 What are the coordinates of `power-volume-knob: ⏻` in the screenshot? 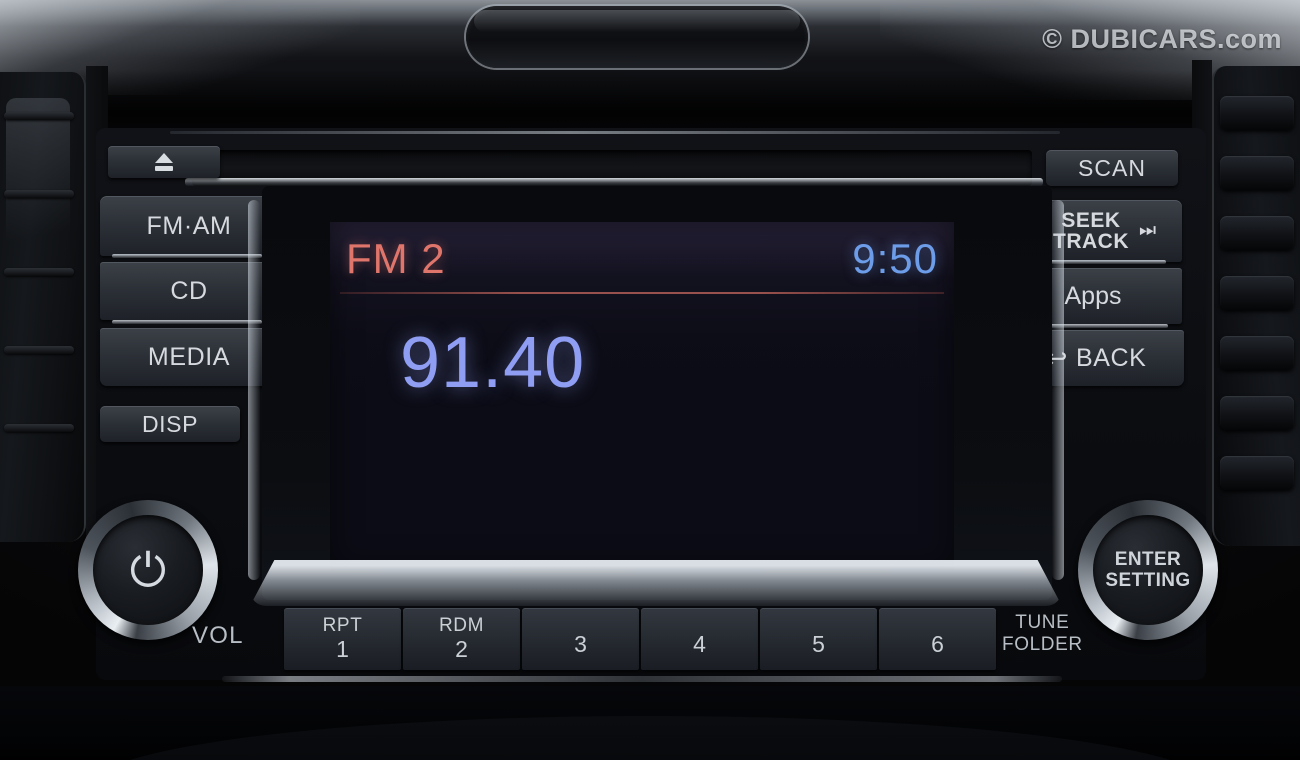 It's located at (148, 570).